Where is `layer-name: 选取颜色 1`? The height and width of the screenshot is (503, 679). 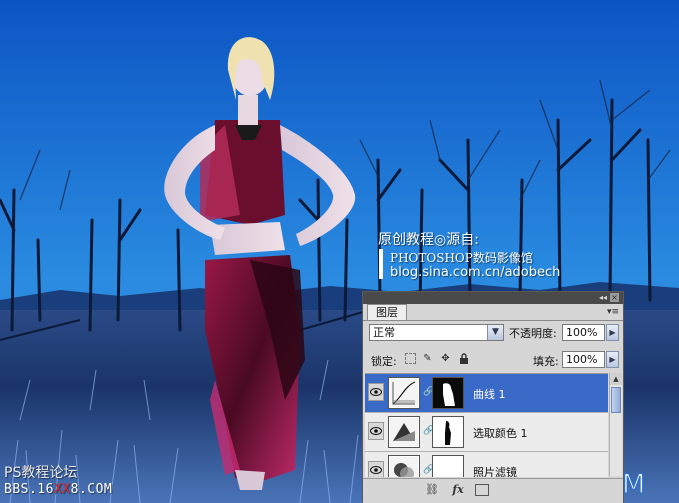 layer-name: 选取颜色 1 is located at coordinates (500, 433).